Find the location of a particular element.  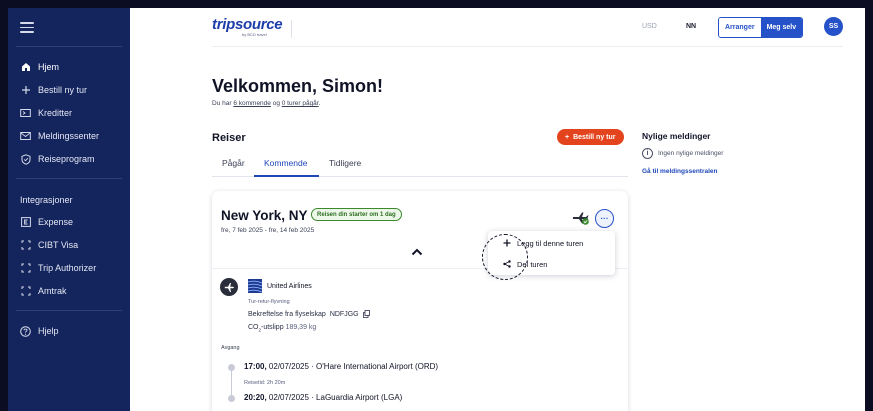

book-new-trip-button: + Bestill ny tur is located at coordinates (590, 137).